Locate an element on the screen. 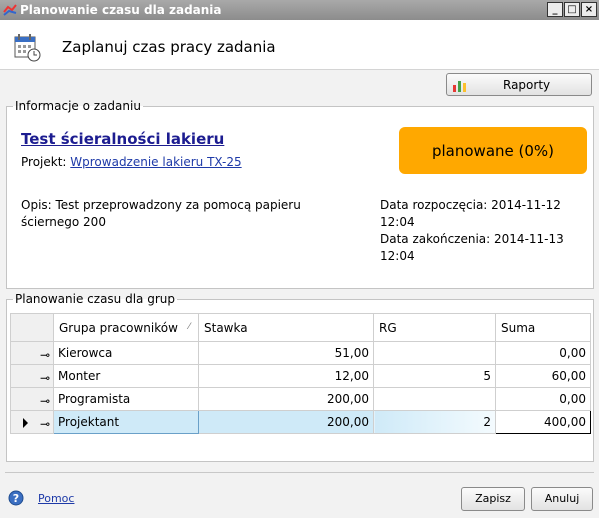  task-name: Test ścieralności lakieru is located at coordinates (122, 139).